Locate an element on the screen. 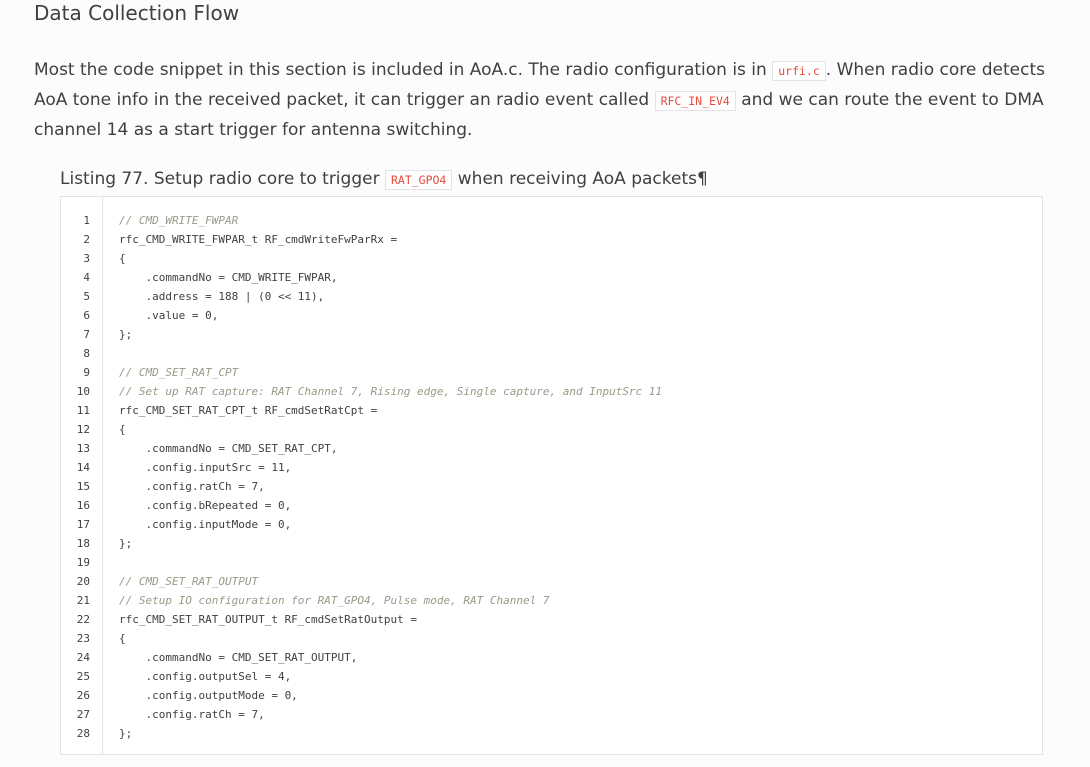  line-number: 6 is located at coordinates (86, 315).